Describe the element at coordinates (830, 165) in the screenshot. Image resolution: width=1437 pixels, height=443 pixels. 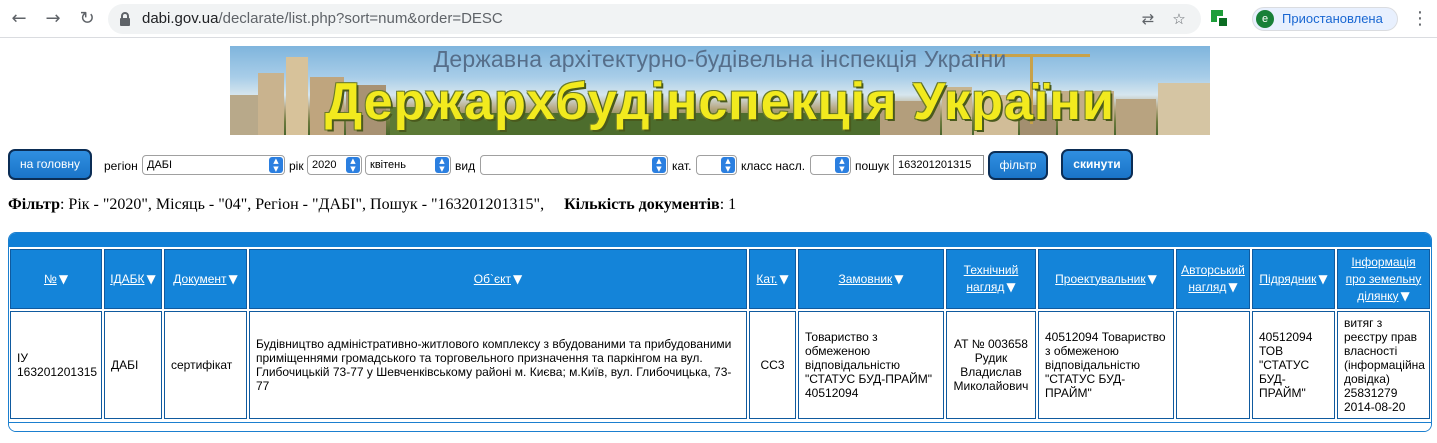
I see `class-select: ▲ ▼` at that location.